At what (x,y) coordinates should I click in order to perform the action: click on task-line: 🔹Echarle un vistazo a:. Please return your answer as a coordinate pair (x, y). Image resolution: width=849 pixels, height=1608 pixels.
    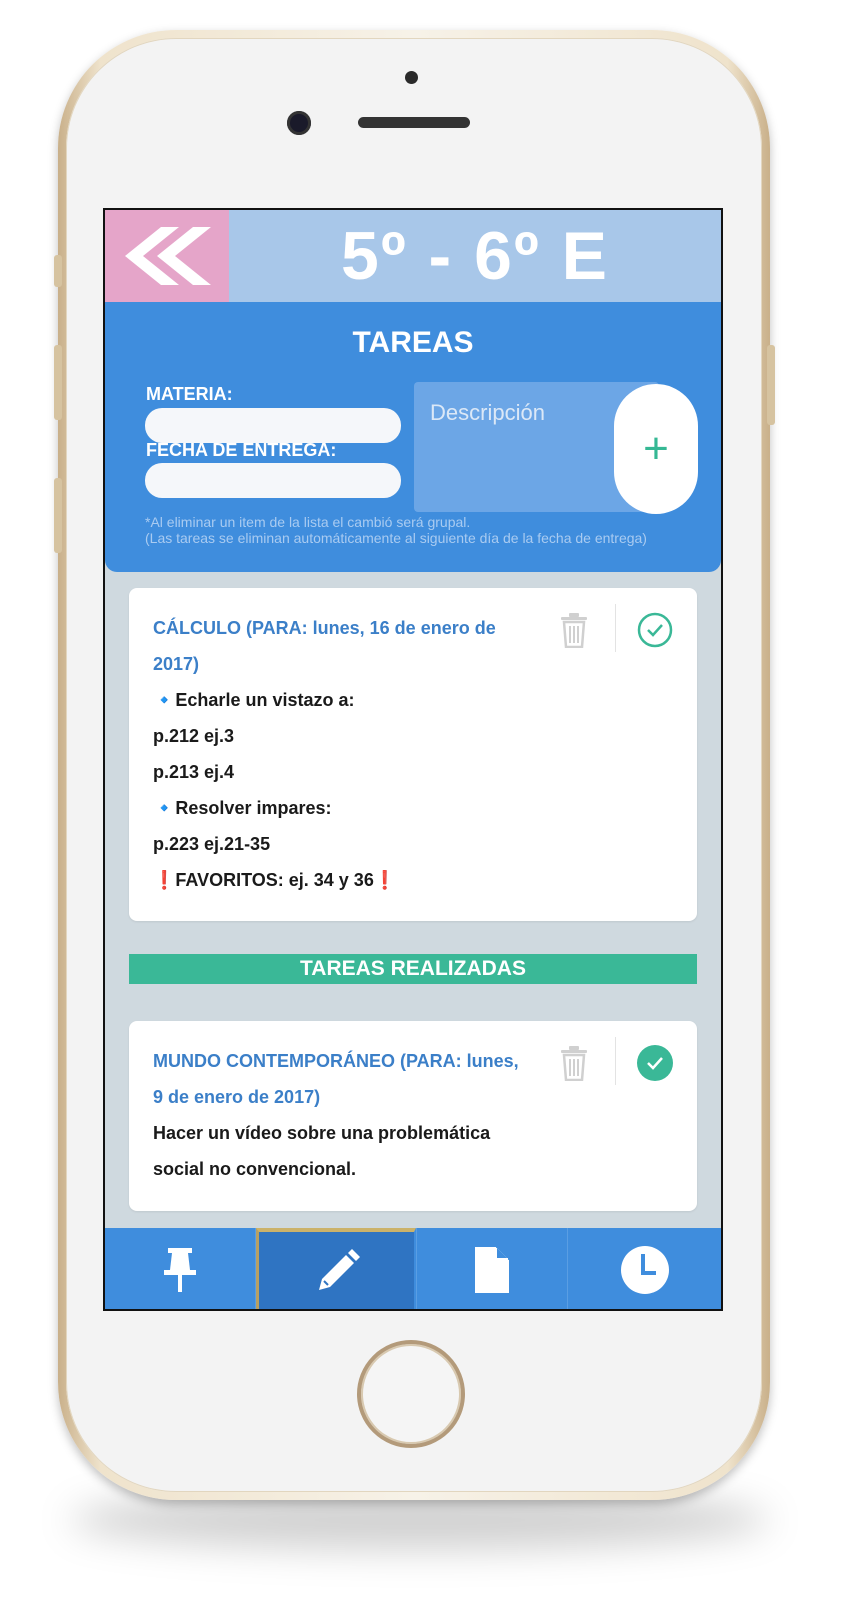
    Looking at the image, I should click on (254, 700).